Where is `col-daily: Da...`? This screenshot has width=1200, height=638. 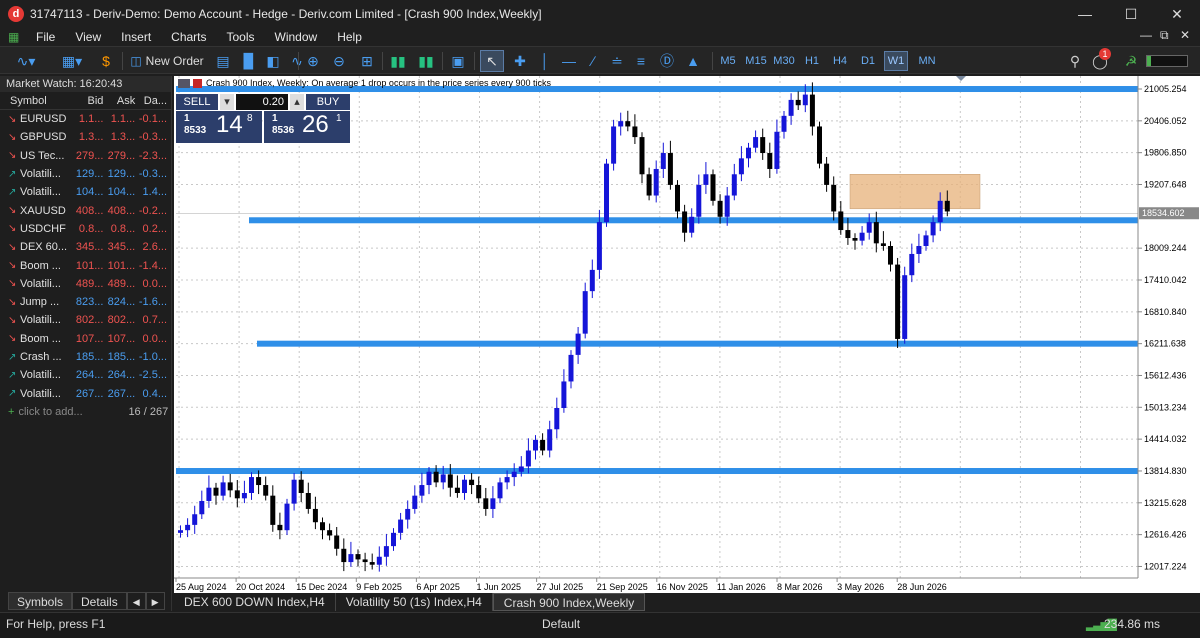 col-daily: Da... is located at coordinates (154, 101).